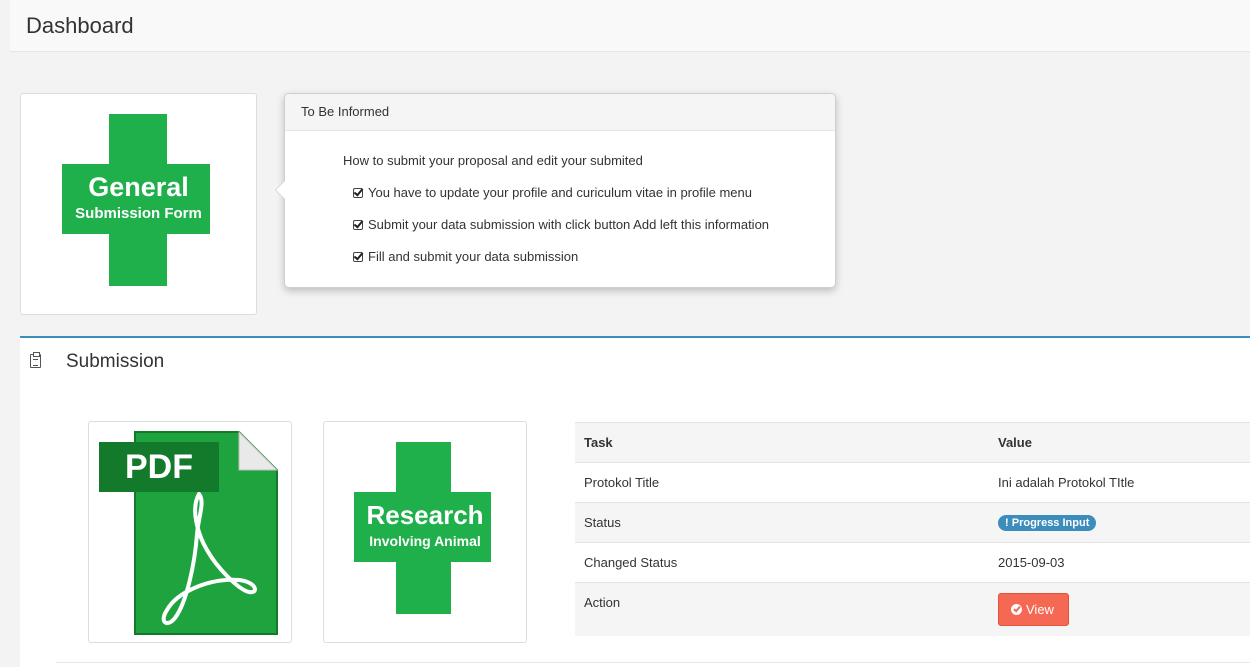  I want to click on task-cell: Changed Status, so click(782, 562).